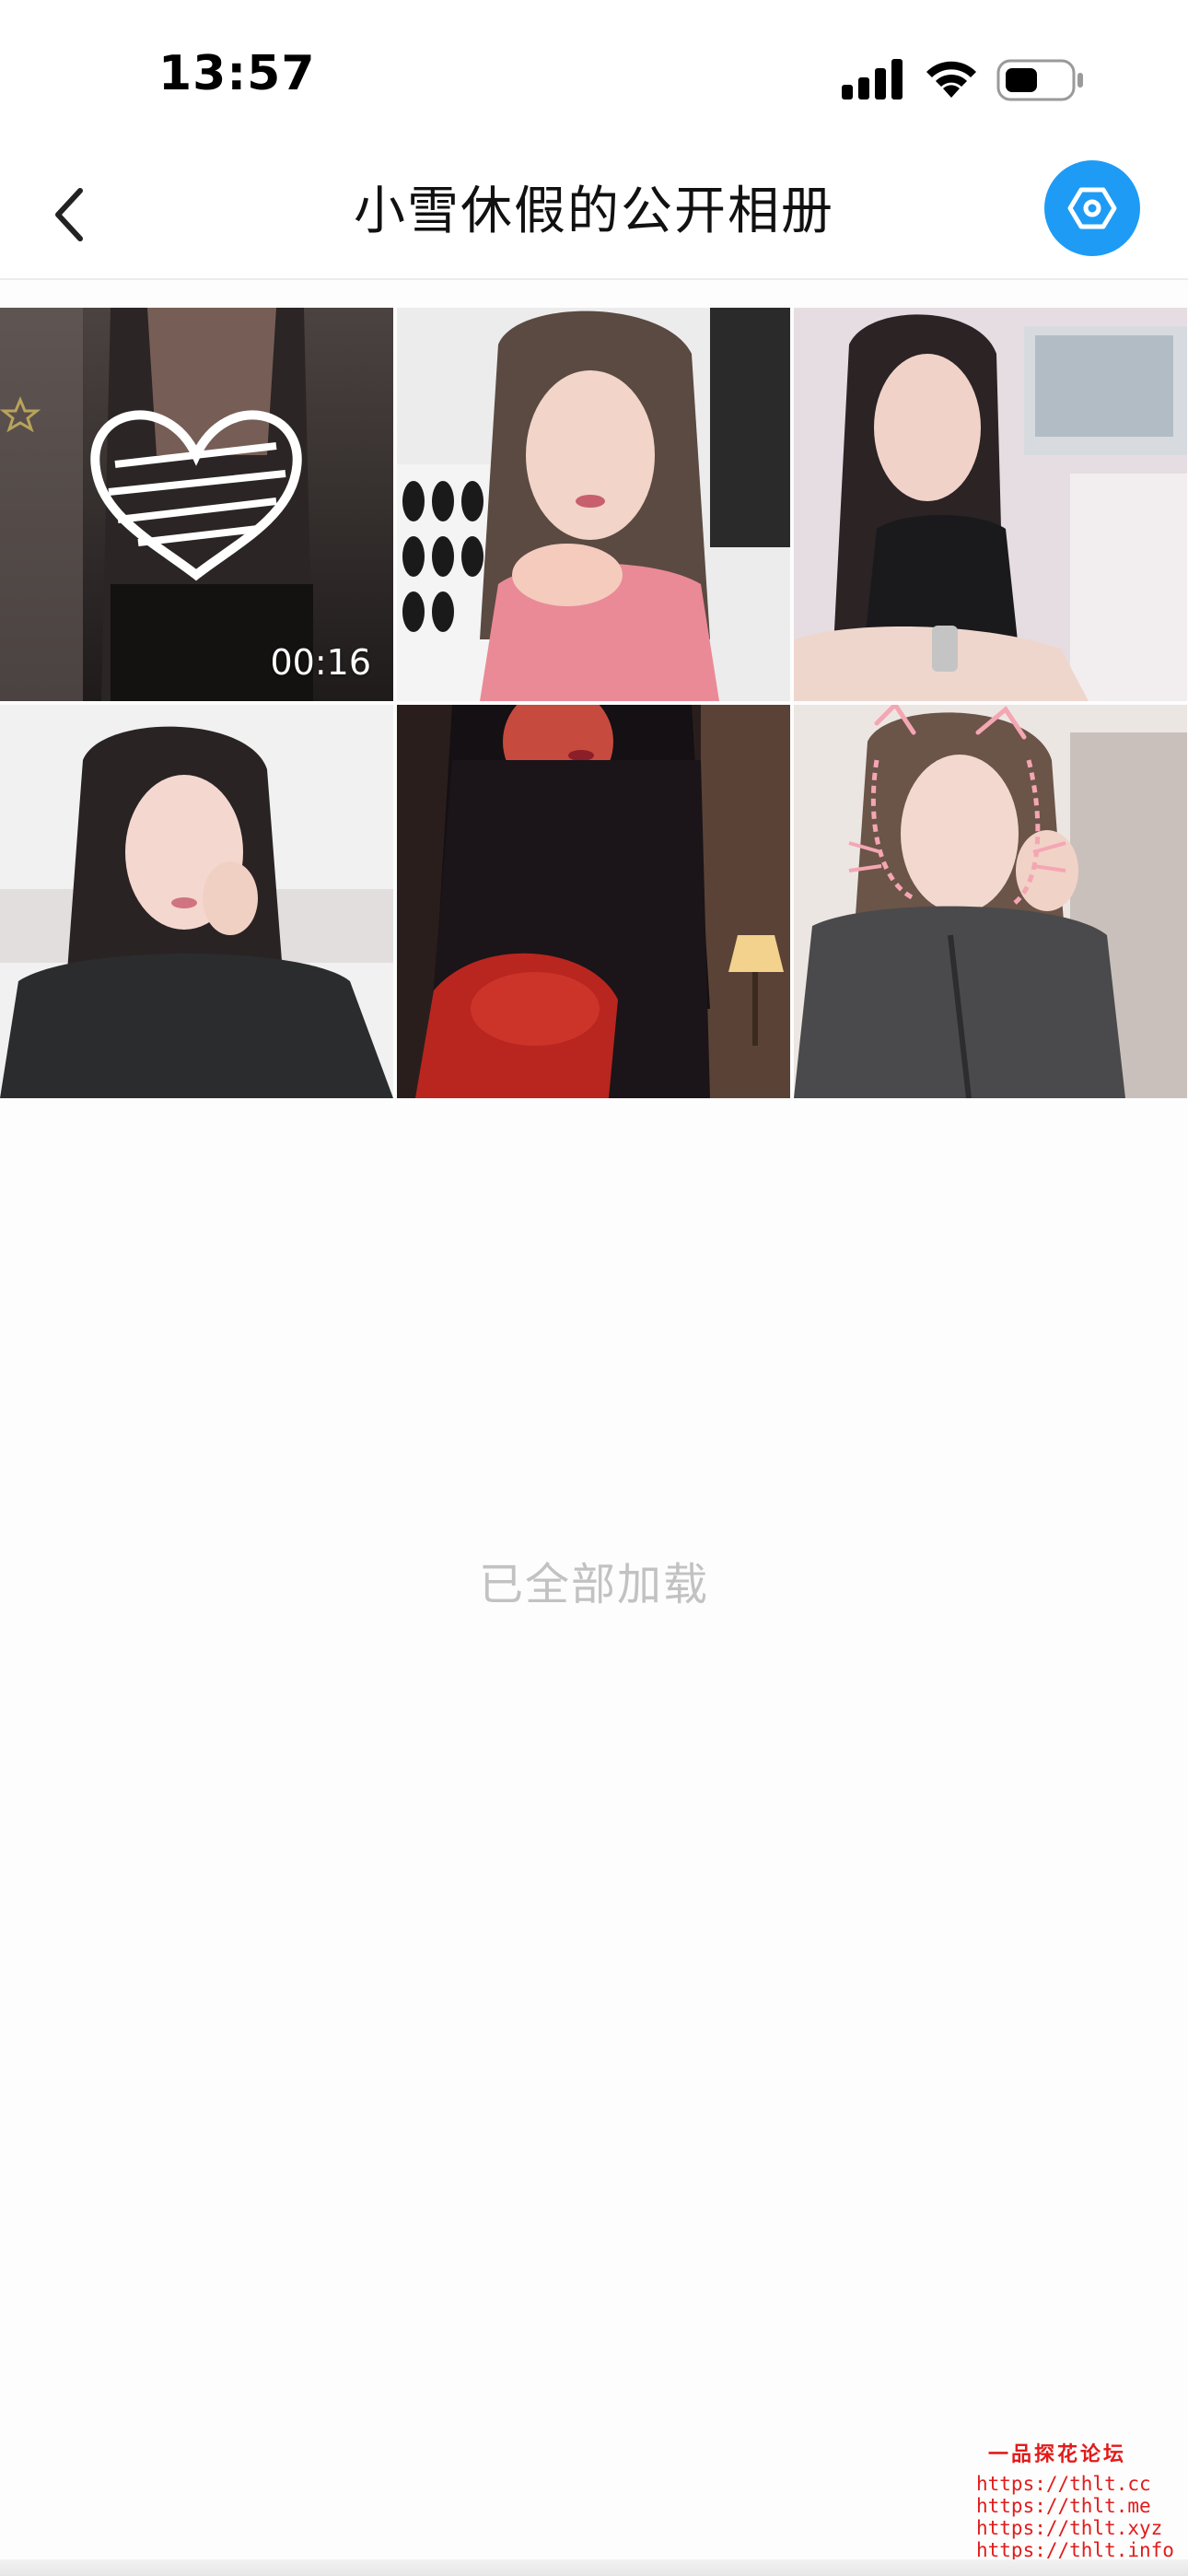 The image size is (1188, 2576). What do you see at coordinates (951, 79) in the screenshot?
I see `wifi-icon` at bounding box center [951, 79].